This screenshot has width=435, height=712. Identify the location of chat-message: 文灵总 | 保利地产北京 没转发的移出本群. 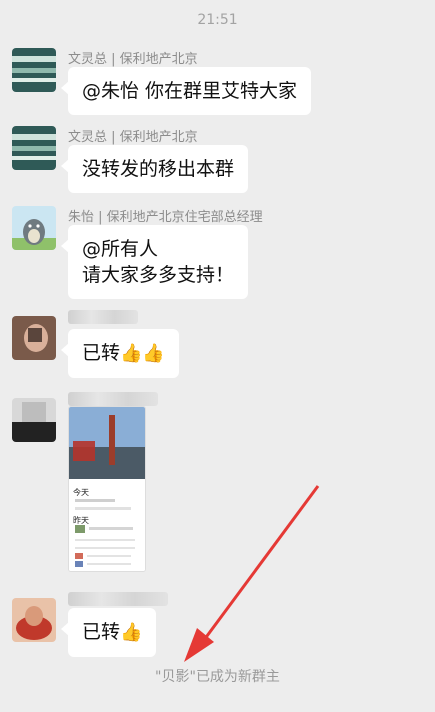
(217, 161).